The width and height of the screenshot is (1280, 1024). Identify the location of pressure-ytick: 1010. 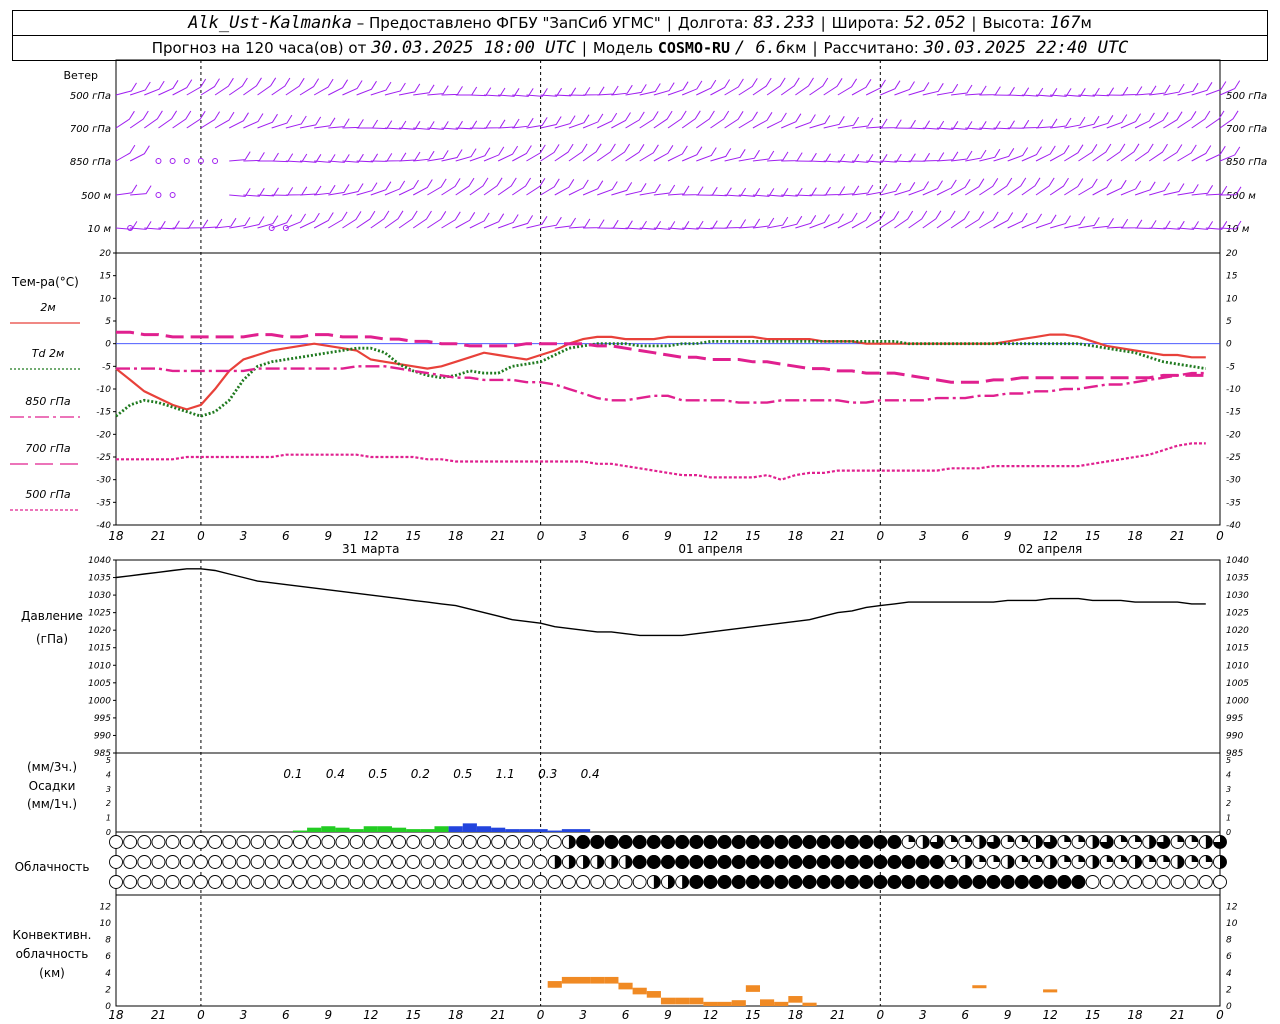
(99, 666).